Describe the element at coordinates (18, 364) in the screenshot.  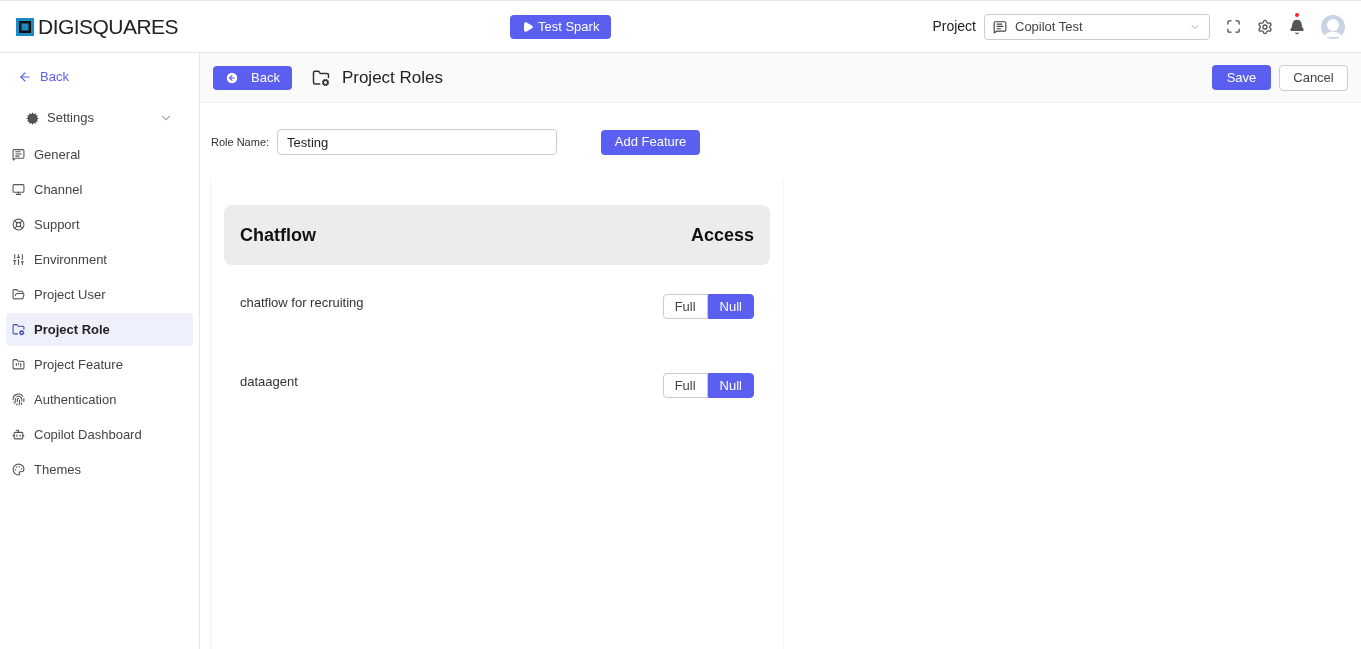
I see `folder-grid-icon` at that location.